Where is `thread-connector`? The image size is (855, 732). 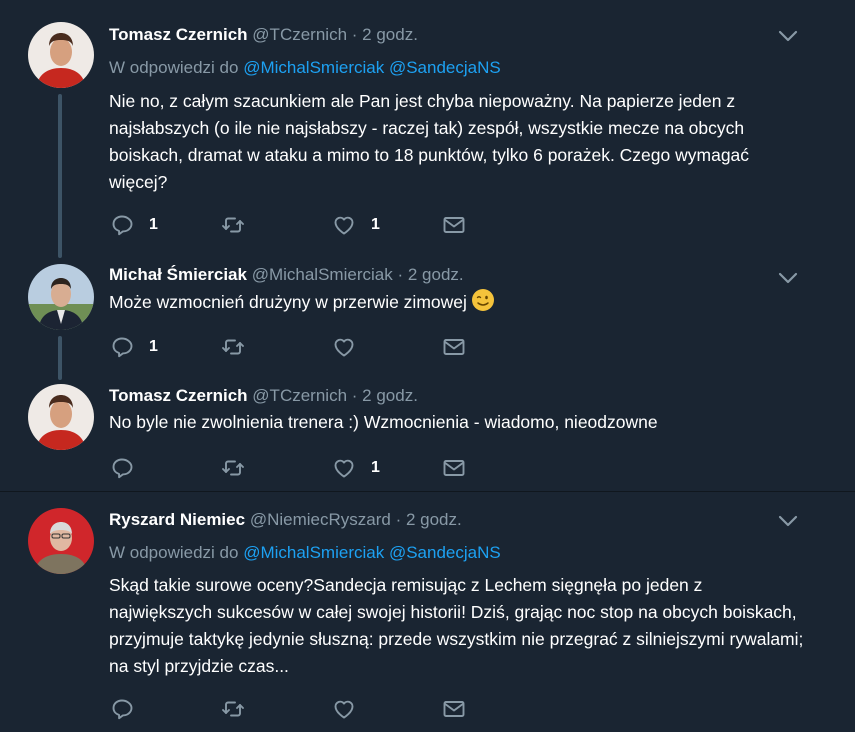
thread-connector is located at coordinates (60, 176).